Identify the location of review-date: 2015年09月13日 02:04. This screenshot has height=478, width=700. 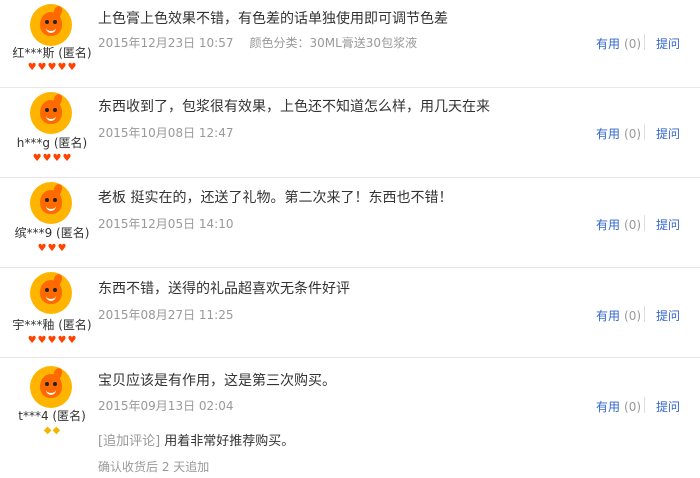
(166, 406).